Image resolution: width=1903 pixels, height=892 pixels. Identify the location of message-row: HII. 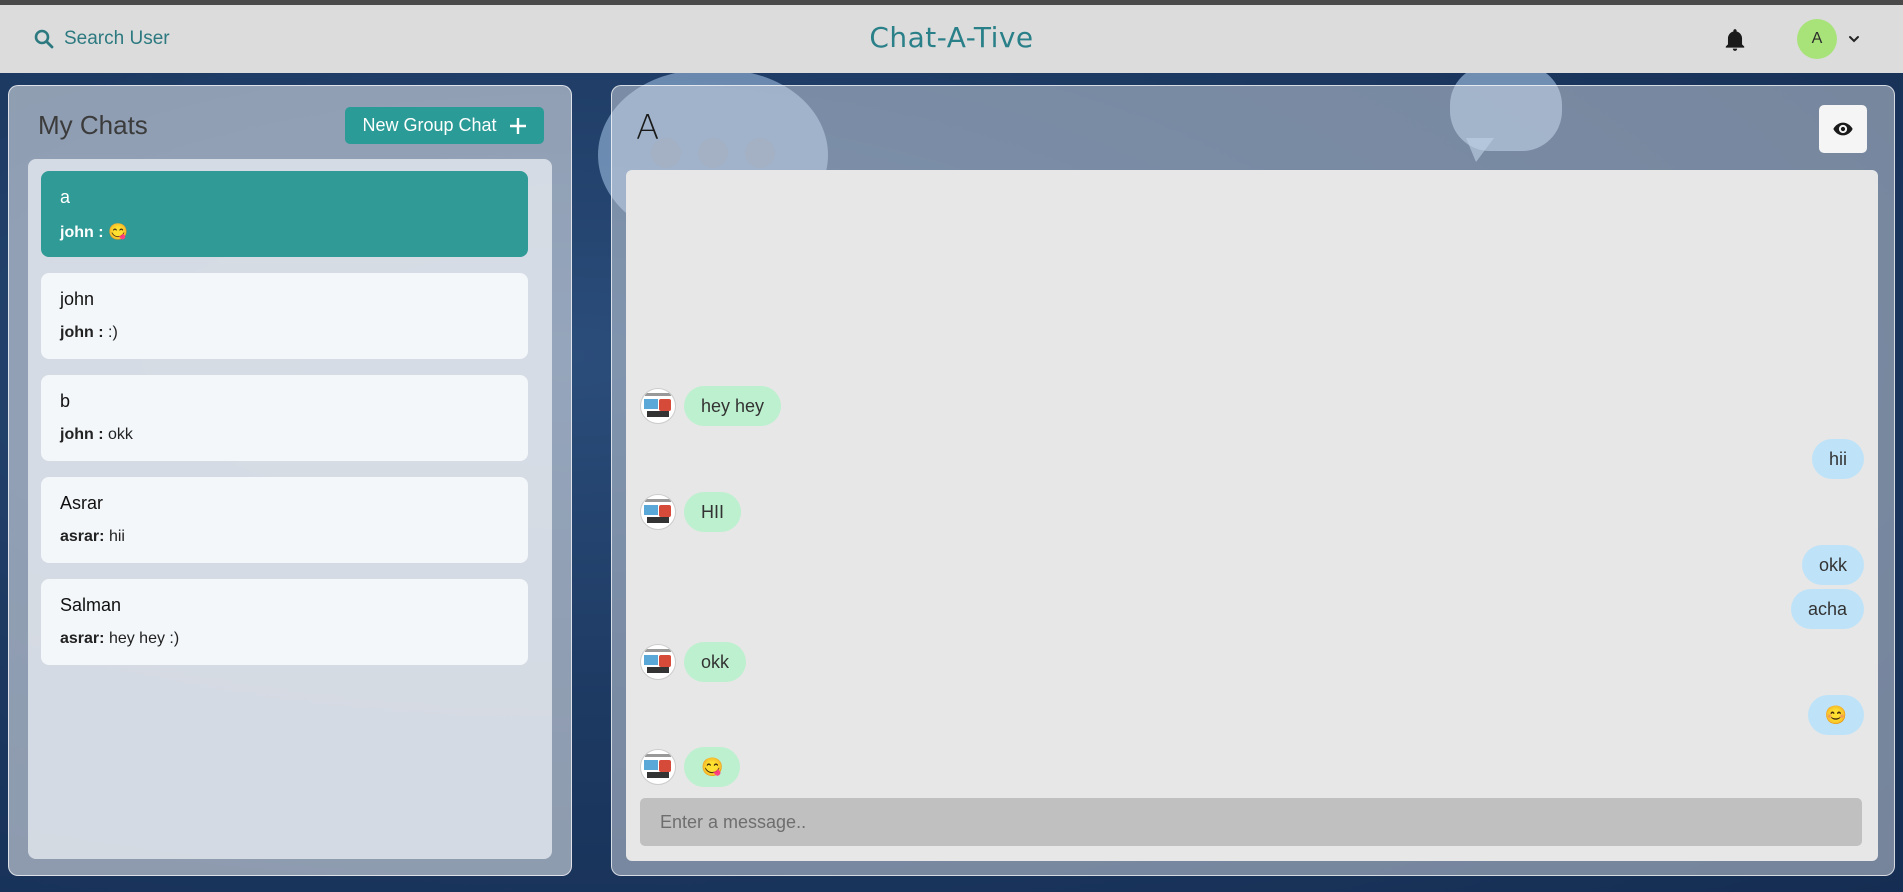
(1252, 512).